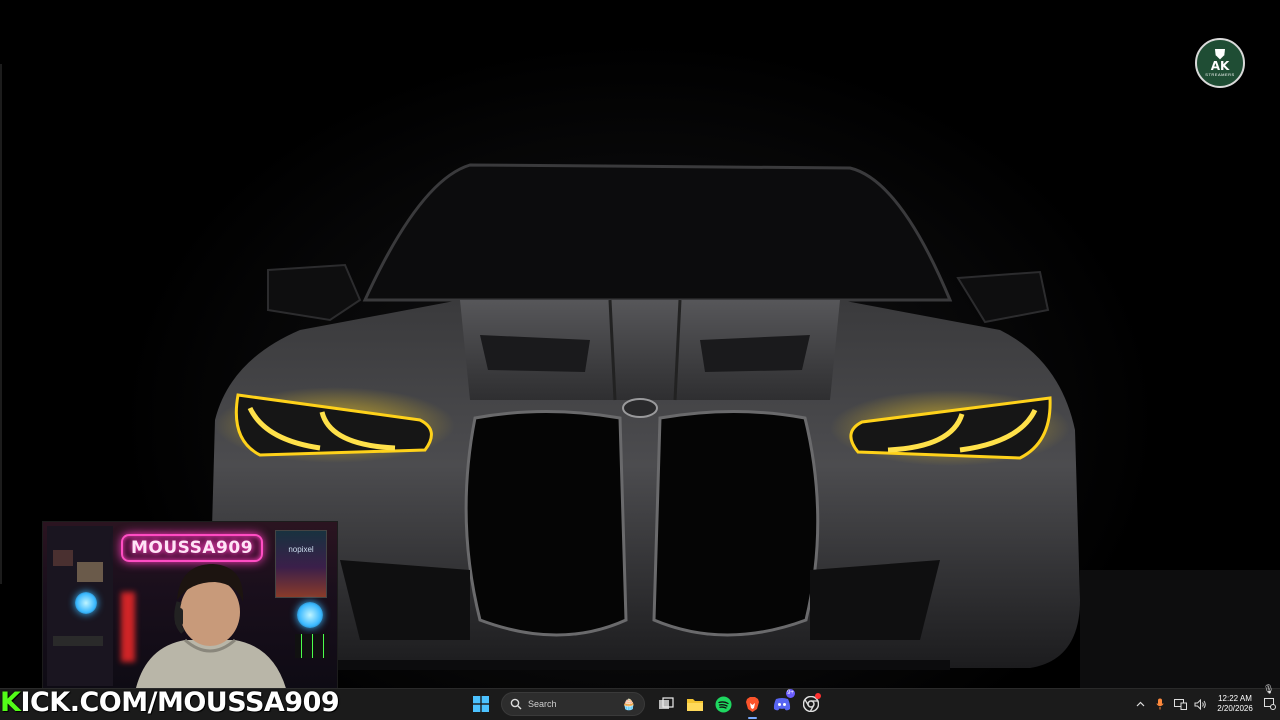 The width and height of the screenshot is (1280, 720). I want to click on spotify-icon, so click(723, 704).